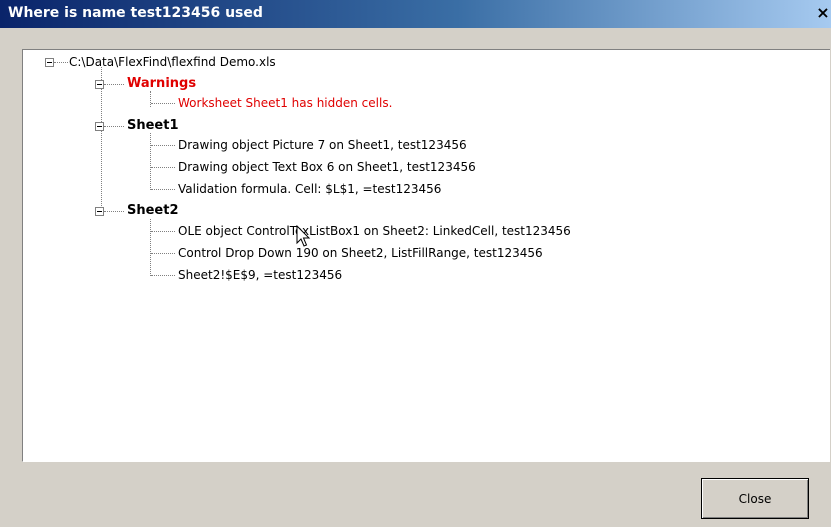 Image resolution: width=831 pixels, height=527 pixels. I want to click on collapse-toggle-sheet1, so click(99, 126).